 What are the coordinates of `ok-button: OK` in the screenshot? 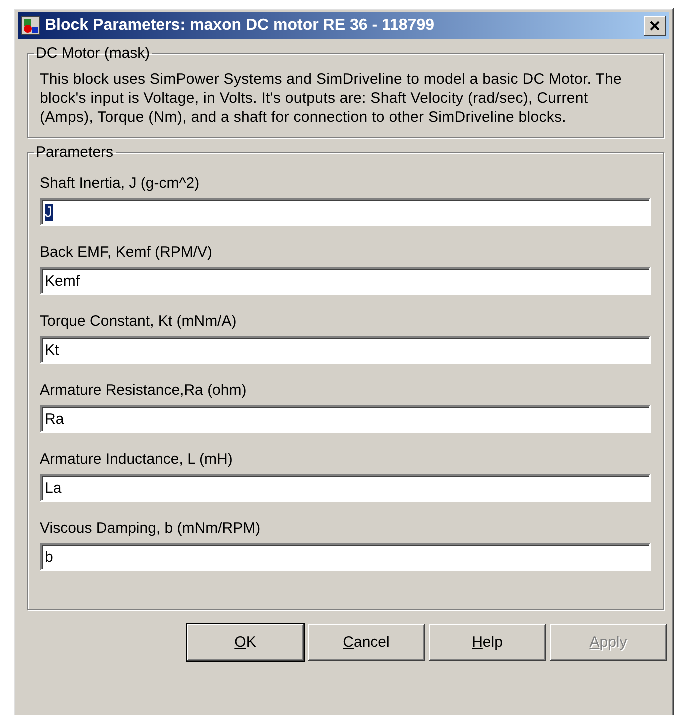 It's located at (245, 642).